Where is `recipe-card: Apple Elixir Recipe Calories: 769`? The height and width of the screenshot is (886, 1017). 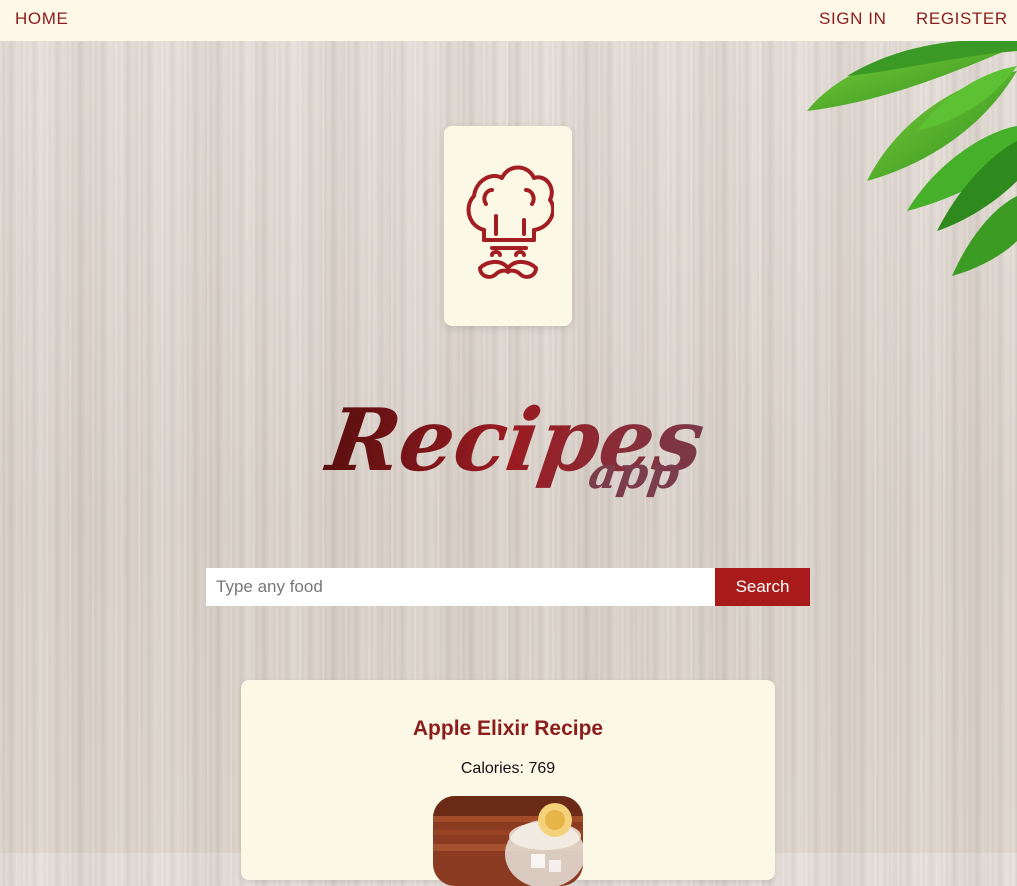 recipe-card: Apple Elixir Recipe Calories: 769 is located at coordinates (508, 783).